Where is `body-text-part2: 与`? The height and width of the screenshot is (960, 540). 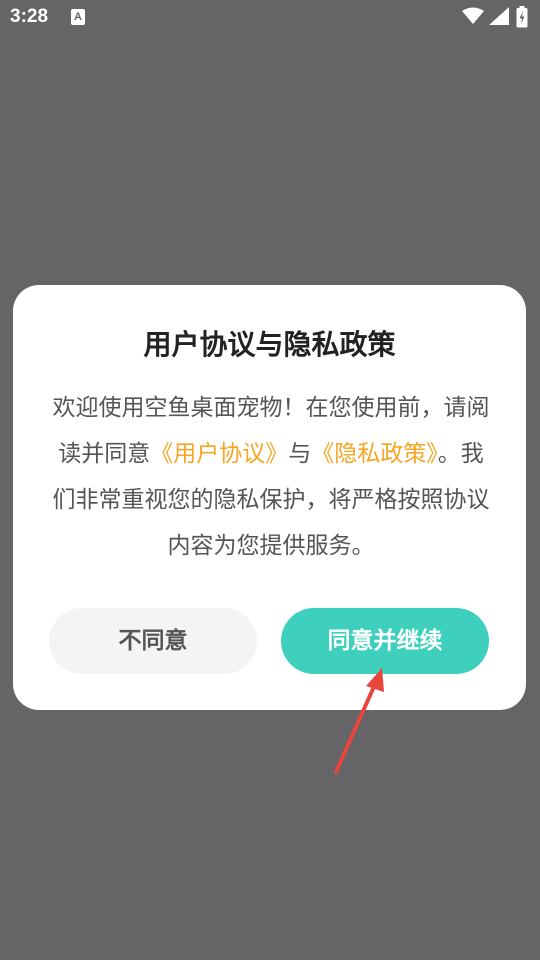 body-text-part2: 与 is located at coordinates (300, 454).